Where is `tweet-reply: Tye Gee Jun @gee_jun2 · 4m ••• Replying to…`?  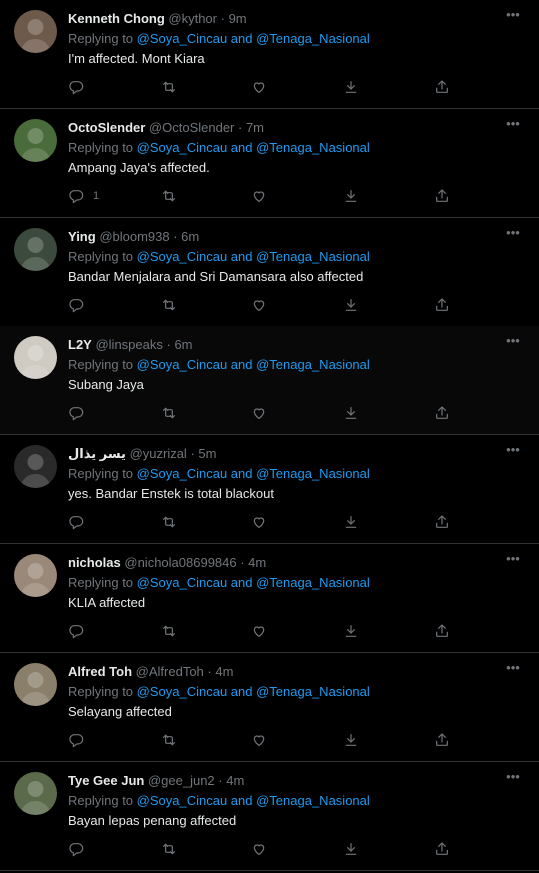
tweet-reply: Tye Gee Jun @gee_jun2 · 4m ••• Replying to… is located at coordinates (269, 816).